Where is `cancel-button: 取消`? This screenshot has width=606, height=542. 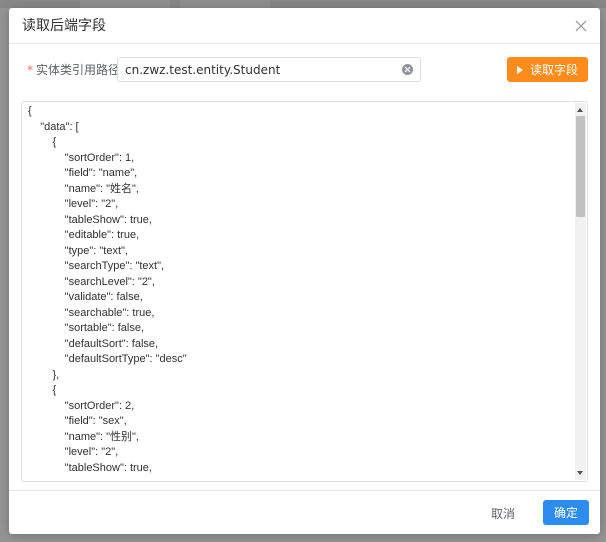
cancel-button: 取消 is located at coordinates (503, 513).